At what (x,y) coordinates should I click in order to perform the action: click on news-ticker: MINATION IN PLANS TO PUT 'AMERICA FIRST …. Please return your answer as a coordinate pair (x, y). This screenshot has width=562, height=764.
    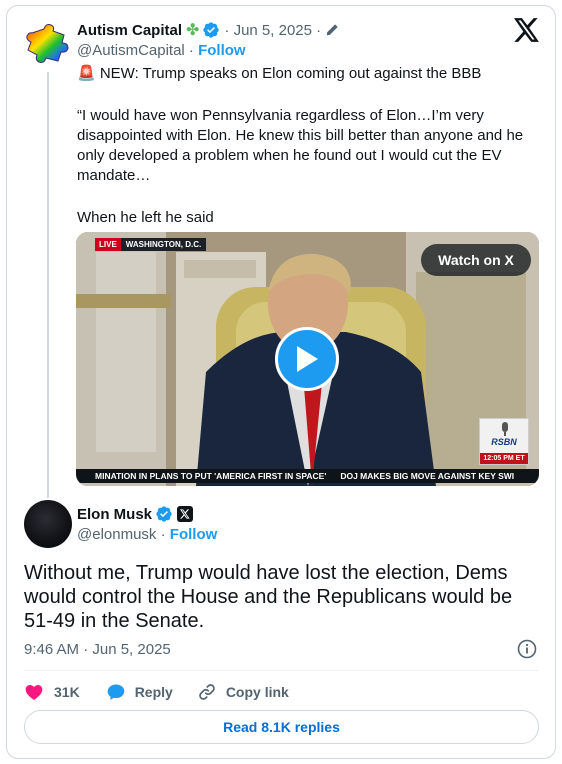
    Looking at the image, I should click on (307, 476).